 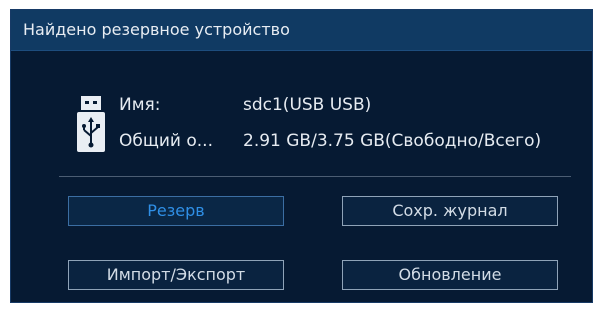 What do you see at coordinates (176, 211) in the screenshot?
I see `backup-button: Резерв` at bounding box center [176, 211].